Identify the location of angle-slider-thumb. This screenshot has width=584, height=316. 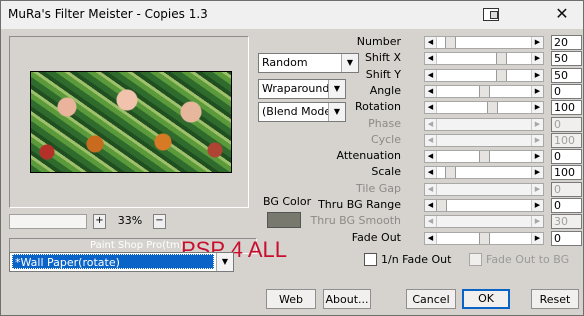
(484, 91).